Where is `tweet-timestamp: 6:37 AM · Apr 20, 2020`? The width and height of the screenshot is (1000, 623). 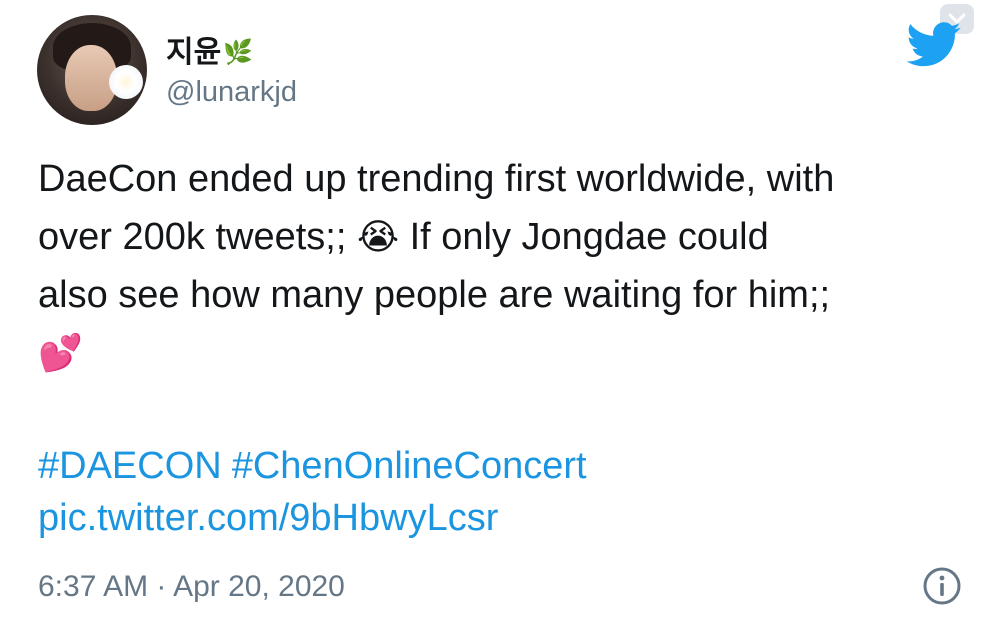
tweet-timestamp: 6:37 AM · Apr 20, 2020 is located at coordinates (191, 587).